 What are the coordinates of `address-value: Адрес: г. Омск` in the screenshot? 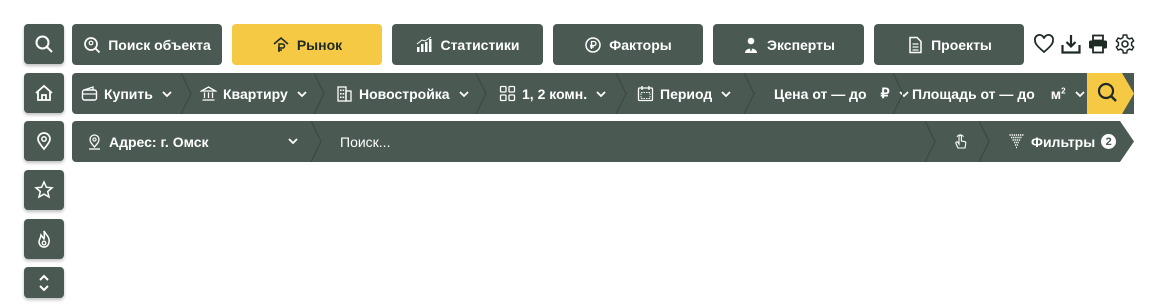 It's located at (159, 141).